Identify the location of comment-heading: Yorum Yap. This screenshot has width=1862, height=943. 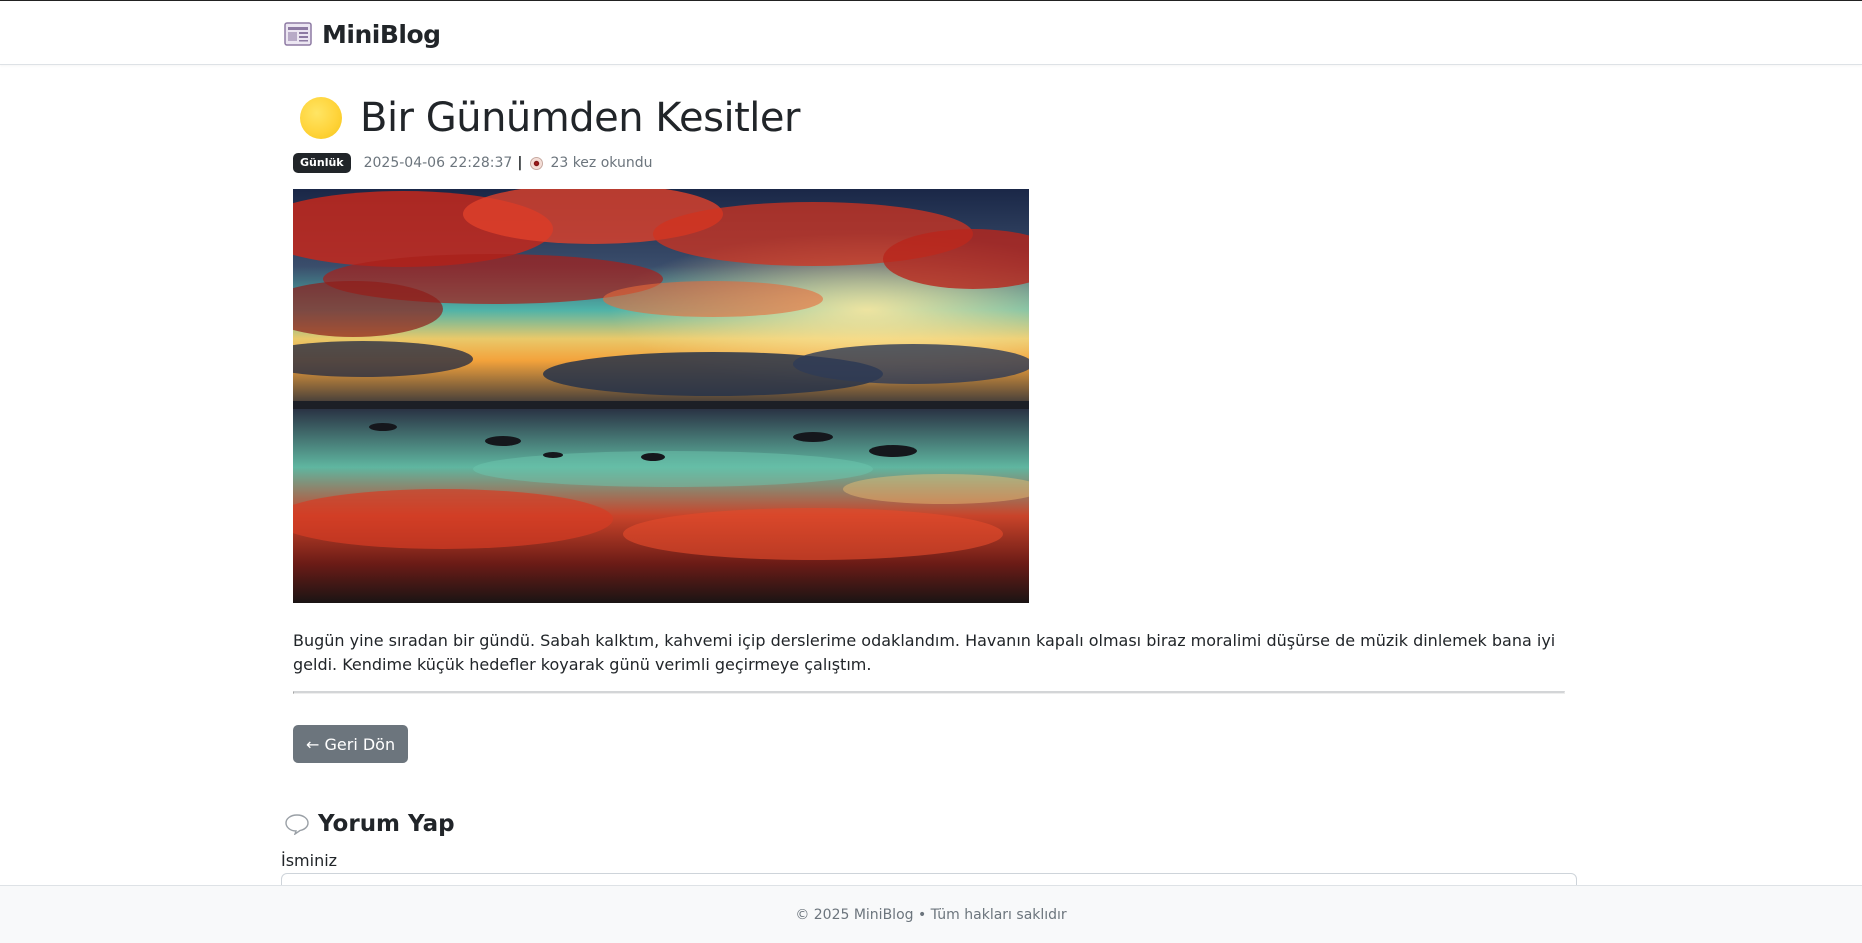
(369, 824).